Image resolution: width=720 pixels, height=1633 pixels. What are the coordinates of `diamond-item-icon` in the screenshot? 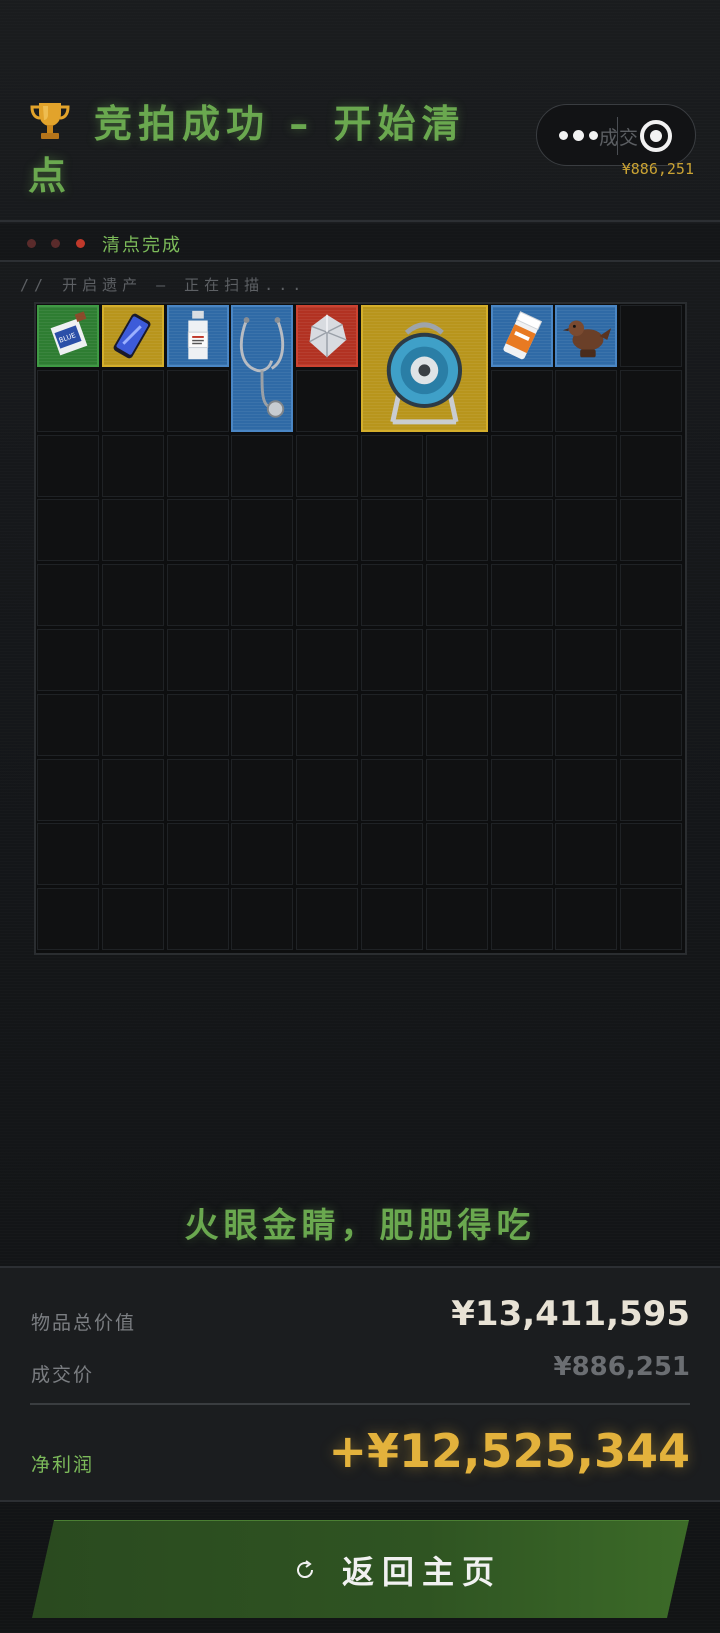 It's located at (327, 336).